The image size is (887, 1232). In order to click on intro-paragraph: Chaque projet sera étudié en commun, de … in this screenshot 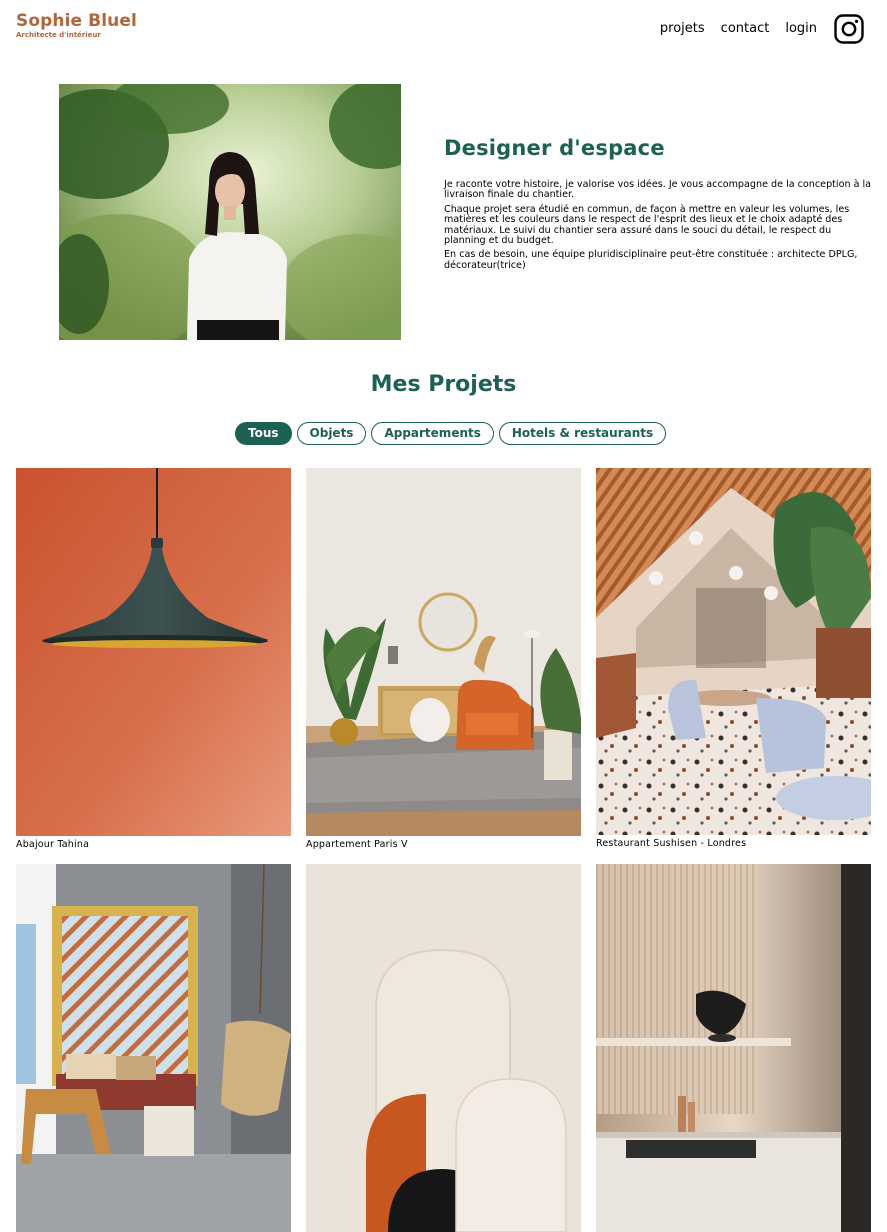, I will do `click(647, 225)`.